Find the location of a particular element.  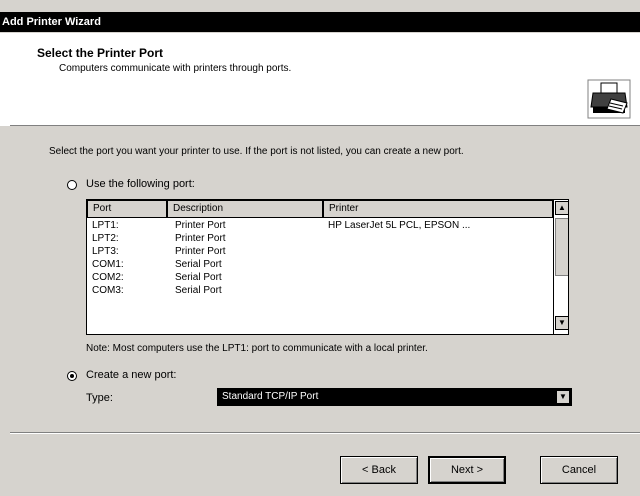

port-type-value: Standard TCP/IP Port is located at coordinates (270, 396).